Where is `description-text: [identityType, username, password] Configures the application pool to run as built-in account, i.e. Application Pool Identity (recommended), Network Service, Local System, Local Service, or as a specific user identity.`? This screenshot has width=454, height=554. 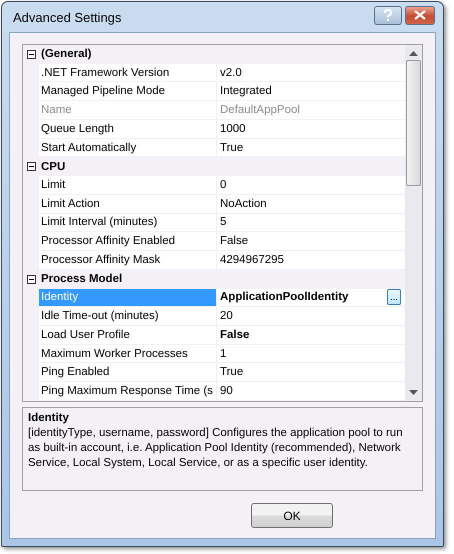 description-text: [identityType, username, password] Configures the application pool to run as built-in account, i.e. Application Pool Identity (recommended), Network Service, Local System, Local Service, or as a specific user identity. is located at coordinates (216, 448).